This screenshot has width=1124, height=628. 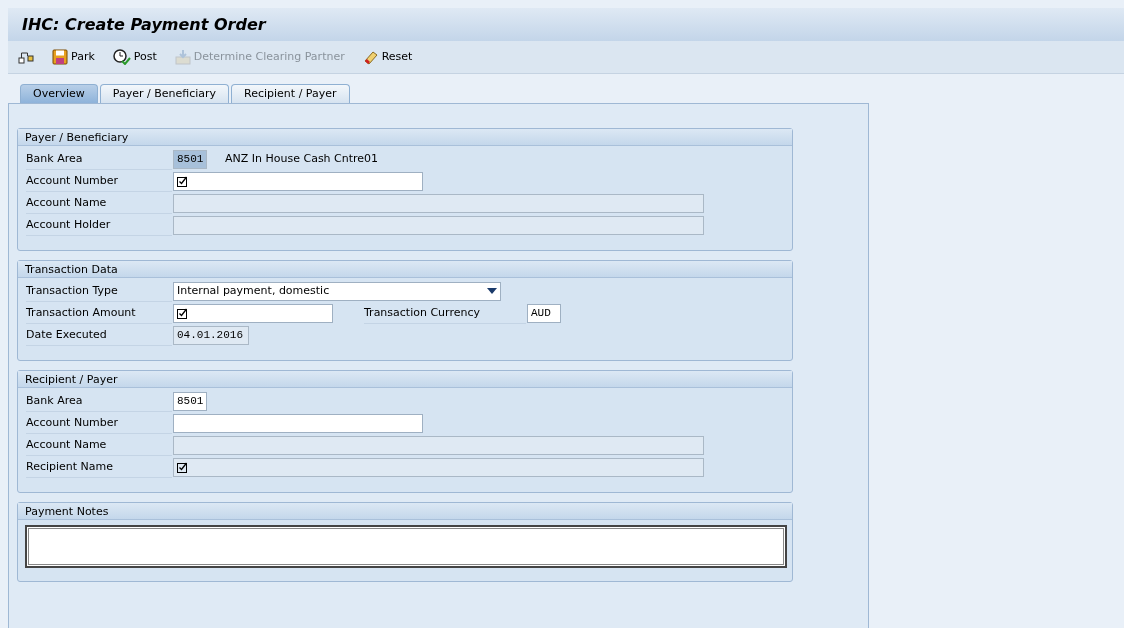 What do you see at coordinates (290, 93) in the screenshot?
I see `tab: Recipient / Payer` at bounding box center [290, 93].